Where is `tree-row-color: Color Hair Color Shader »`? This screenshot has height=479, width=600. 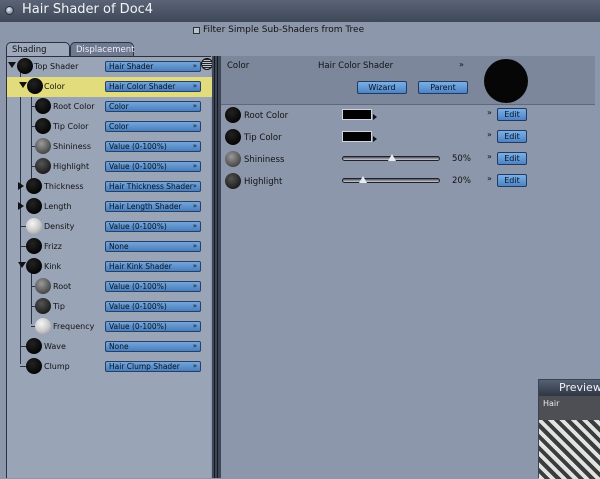 tree-row-color: Color Hair Color Shader » is located at coordinates (109, 87).